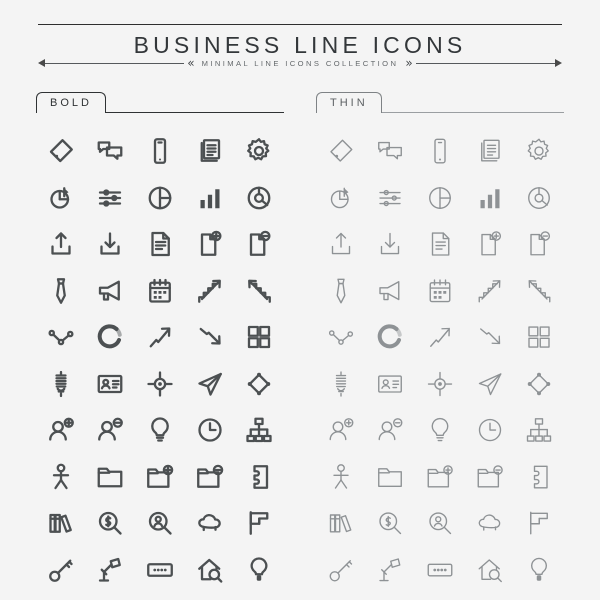 The width and height of the screenshot is (600, 600). What do you see at coordinates (349, 102) in the screenshot?
I see `tab-thin: THIN` at bounding box center [349, 102].